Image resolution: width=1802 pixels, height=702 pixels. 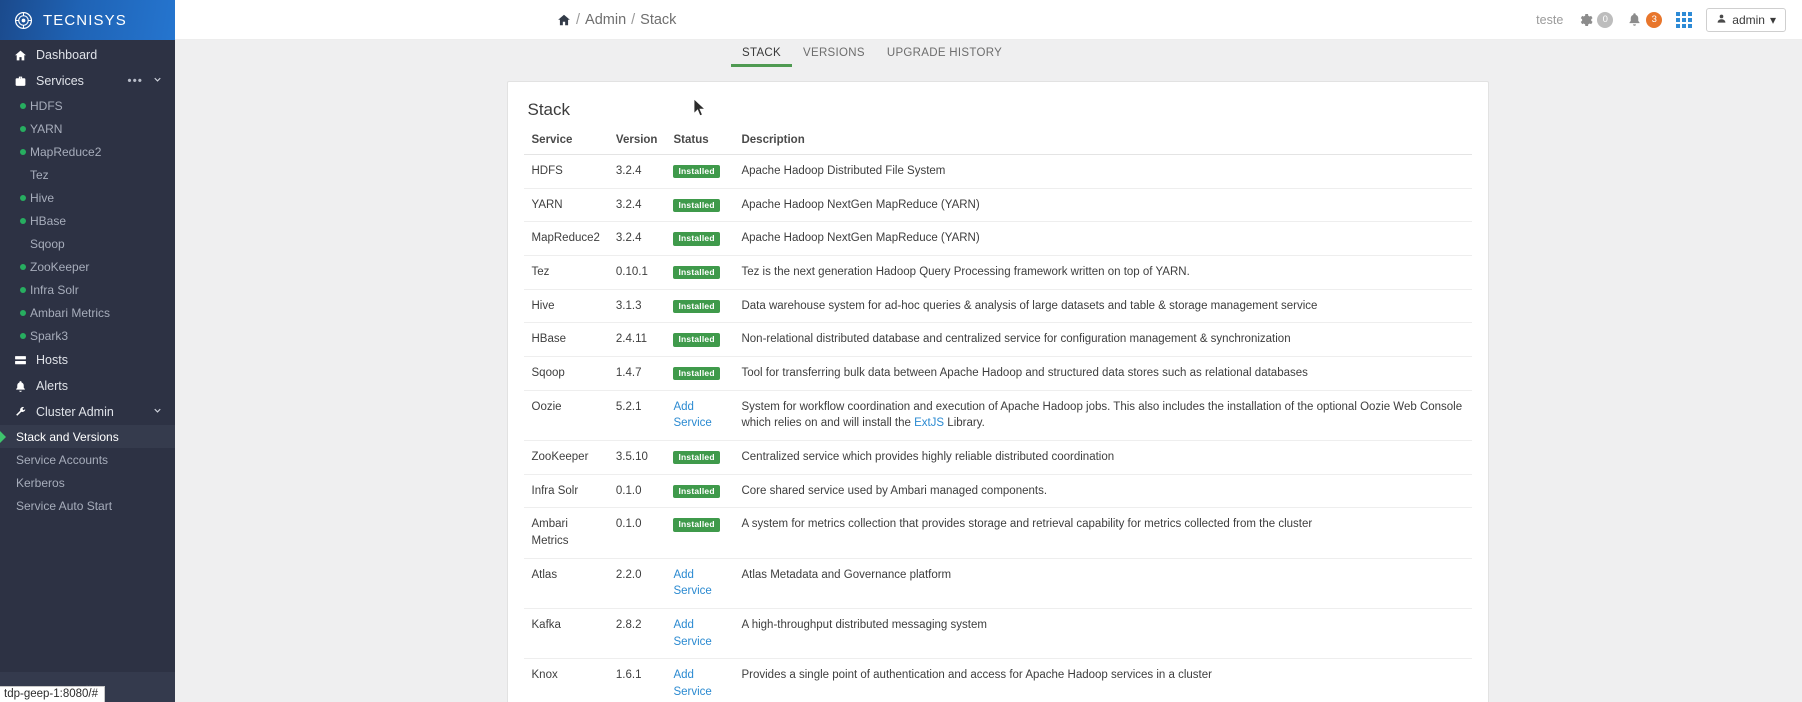 What do you see at coordinates (929, 423) in the screenshot?
I see `extjs-link: ExtJS` at bounding box center [929, 423].